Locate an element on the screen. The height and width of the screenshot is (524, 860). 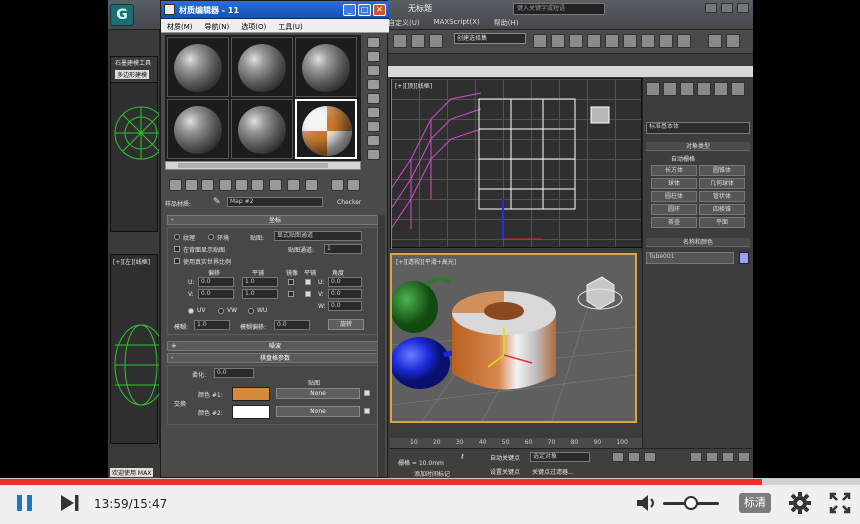
max-search-input: 键入关键字或短语 is located at coordinates (559, 9).